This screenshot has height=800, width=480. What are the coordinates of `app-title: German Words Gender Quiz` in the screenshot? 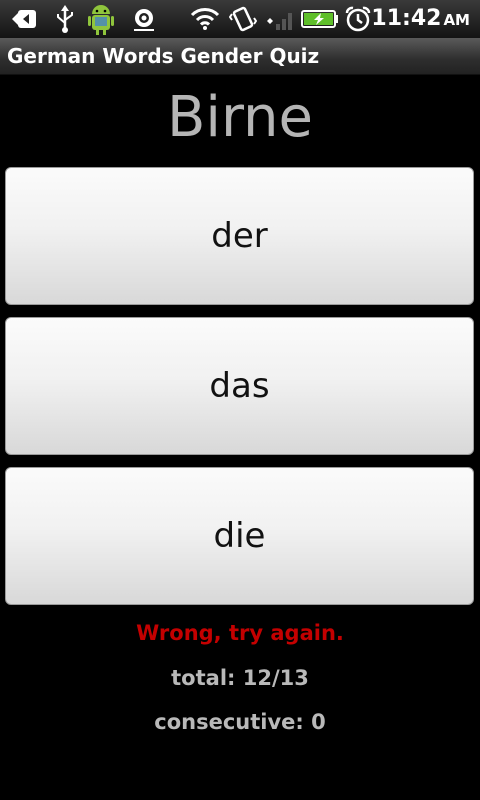 It's located at (163, 56).